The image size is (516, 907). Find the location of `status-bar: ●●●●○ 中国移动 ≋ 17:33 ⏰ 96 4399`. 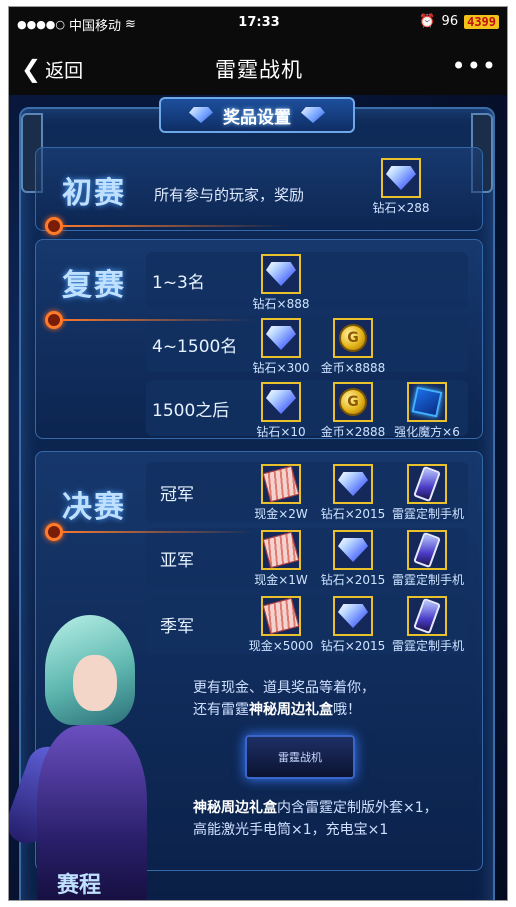

status-bar: ●●●●○ 中国移动 ≋ 17:33 ⏰ 96 4399 is located at coordinates (258, 24).